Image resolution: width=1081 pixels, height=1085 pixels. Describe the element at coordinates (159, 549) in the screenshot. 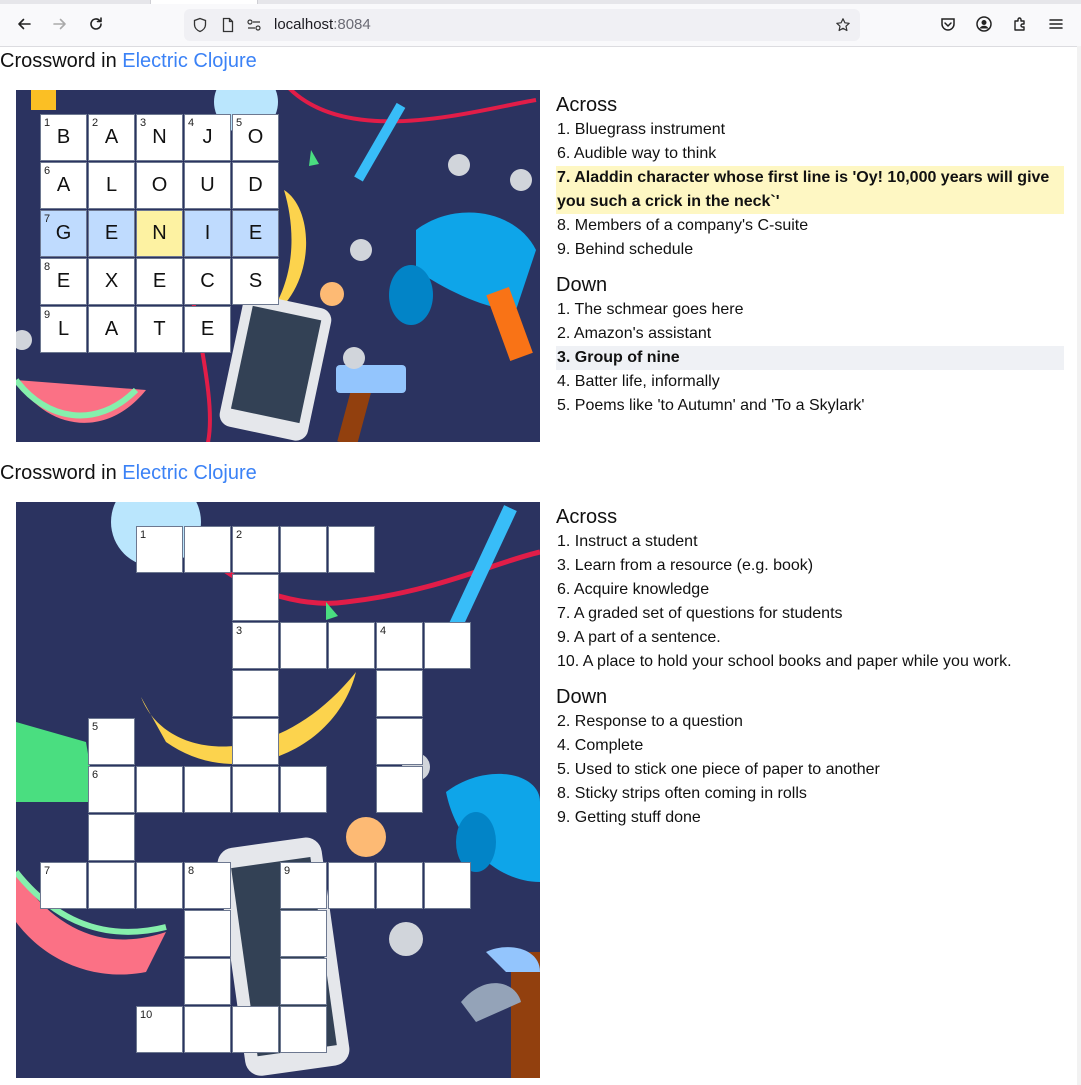

I see `grid-cell: 1` at that location.